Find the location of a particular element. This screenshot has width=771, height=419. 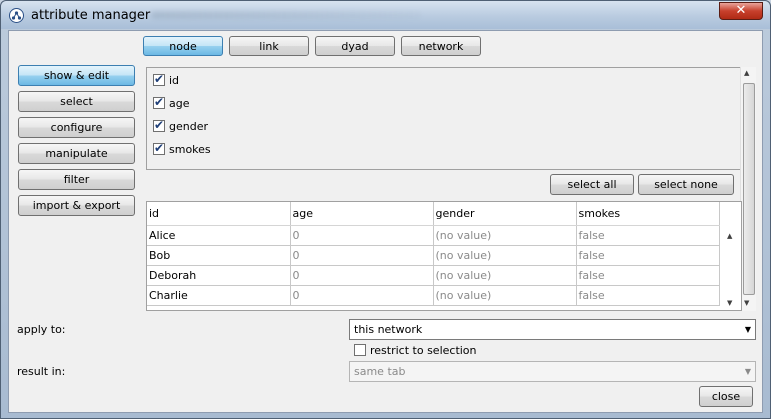

table-cell: Deborah is located at coordinates (219, 275).